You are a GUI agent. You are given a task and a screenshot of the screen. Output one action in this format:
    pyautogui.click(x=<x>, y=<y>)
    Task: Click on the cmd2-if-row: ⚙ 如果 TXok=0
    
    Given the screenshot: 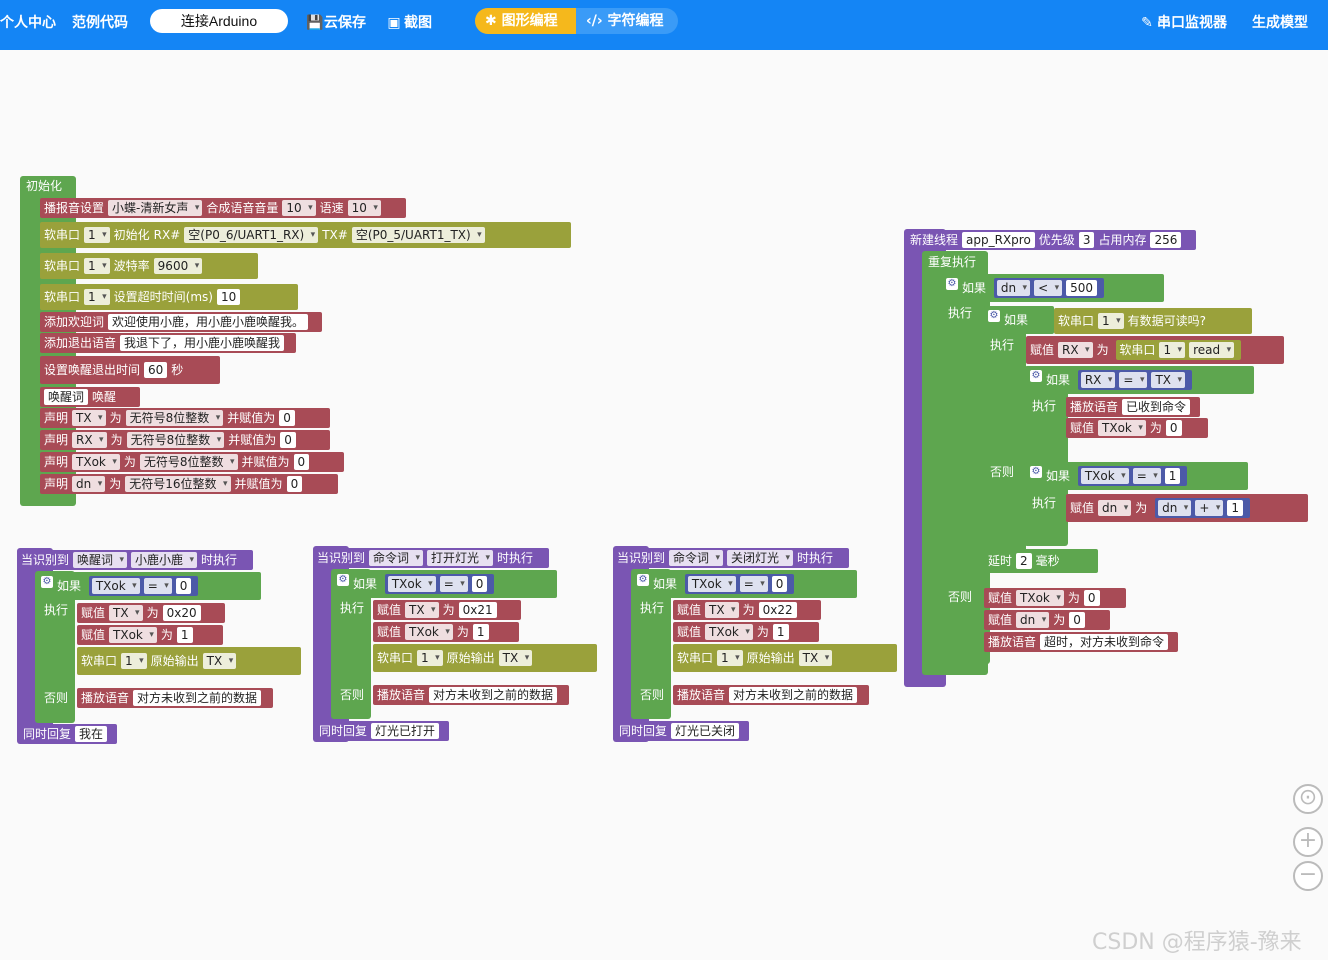 What is the action you would take?
    pyautogui.click(x=745, y=584)
    